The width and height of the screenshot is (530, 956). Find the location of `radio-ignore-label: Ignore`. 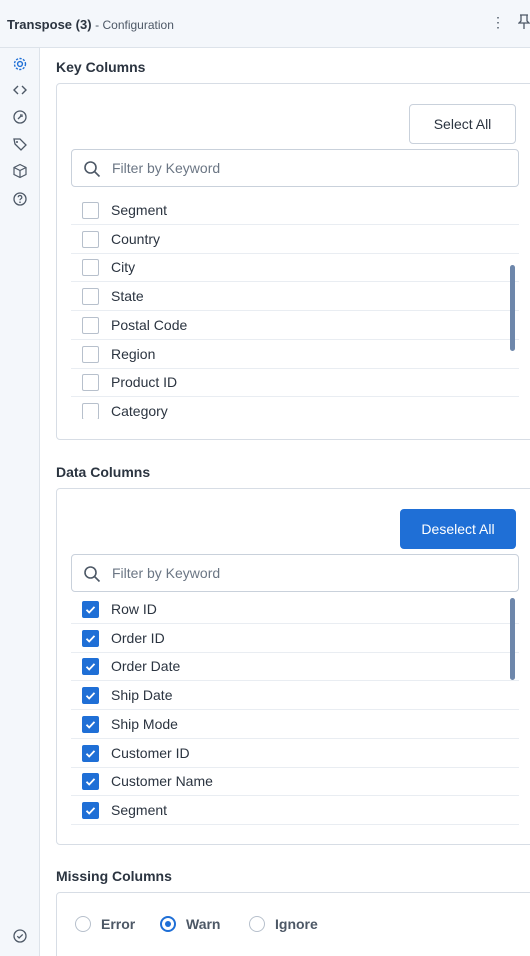

radio-ignore-label: Ignore is located at coordinates (296, 924).